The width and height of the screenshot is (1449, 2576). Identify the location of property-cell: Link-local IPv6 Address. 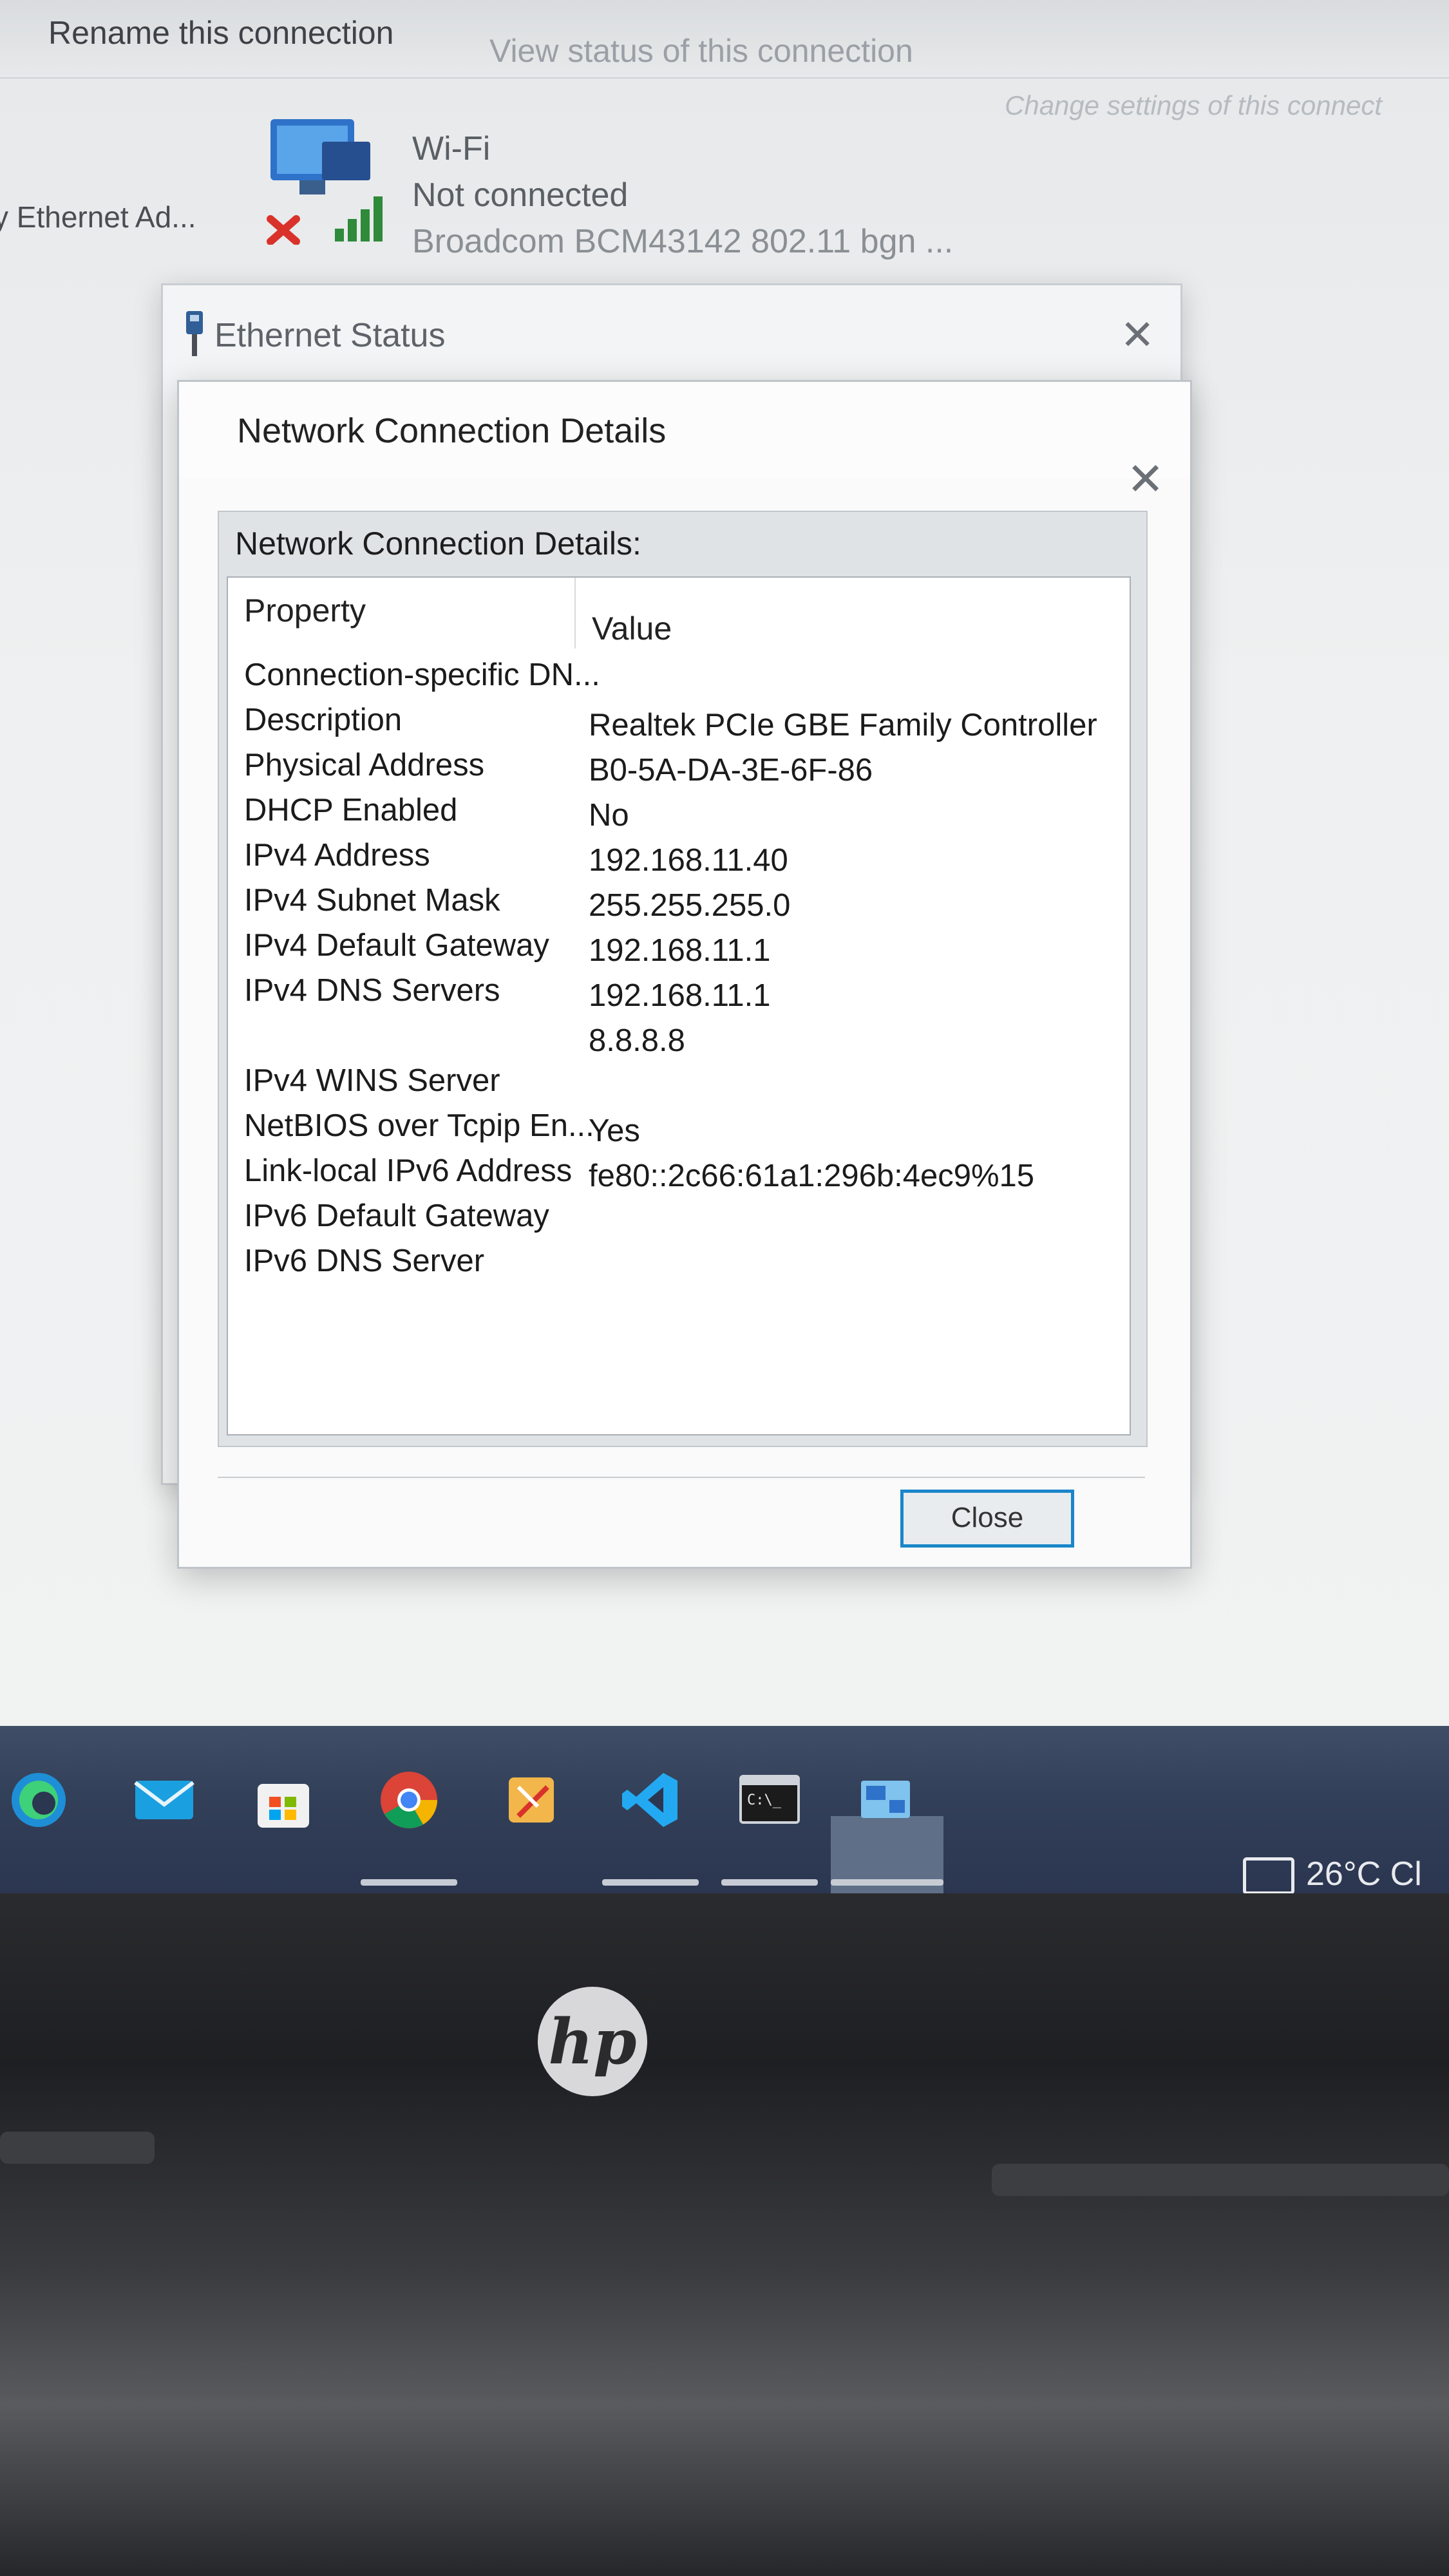
(409, 1170).